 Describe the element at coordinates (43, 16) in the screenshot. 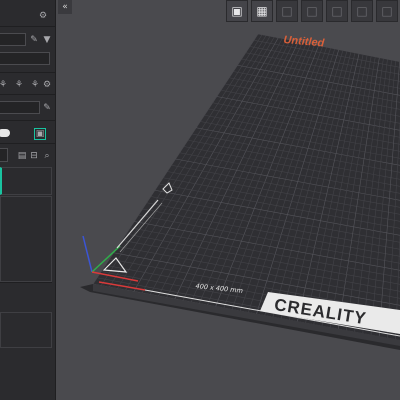

I see `settings-icon: ⚙` at that location.